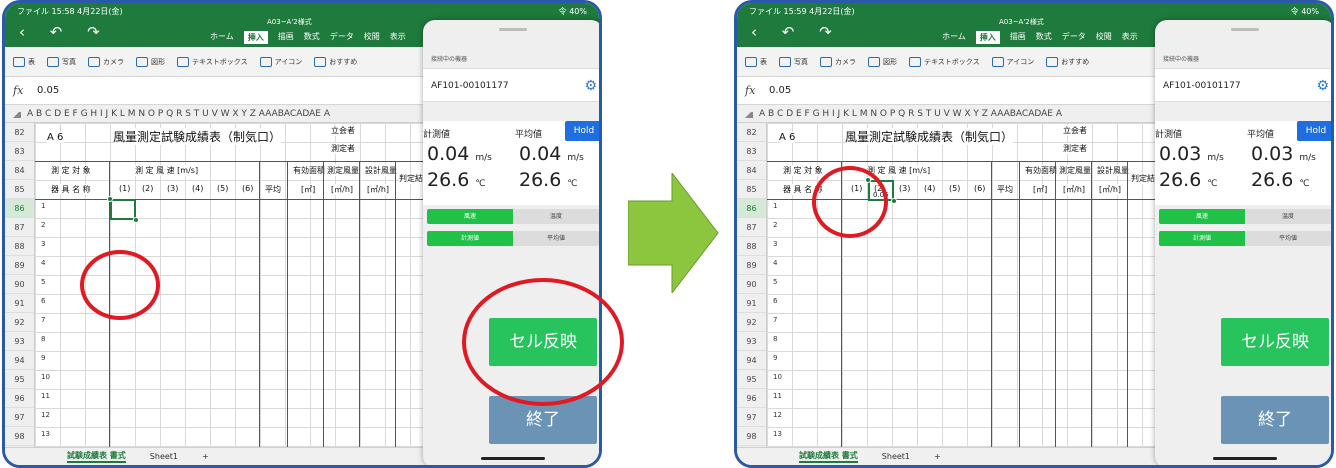 This screenshot has width=1336, height=468. What do you see at coordinates (110, 199) in the screenshot?
I see `selection-handle-top` at bounding box center [110, 199].